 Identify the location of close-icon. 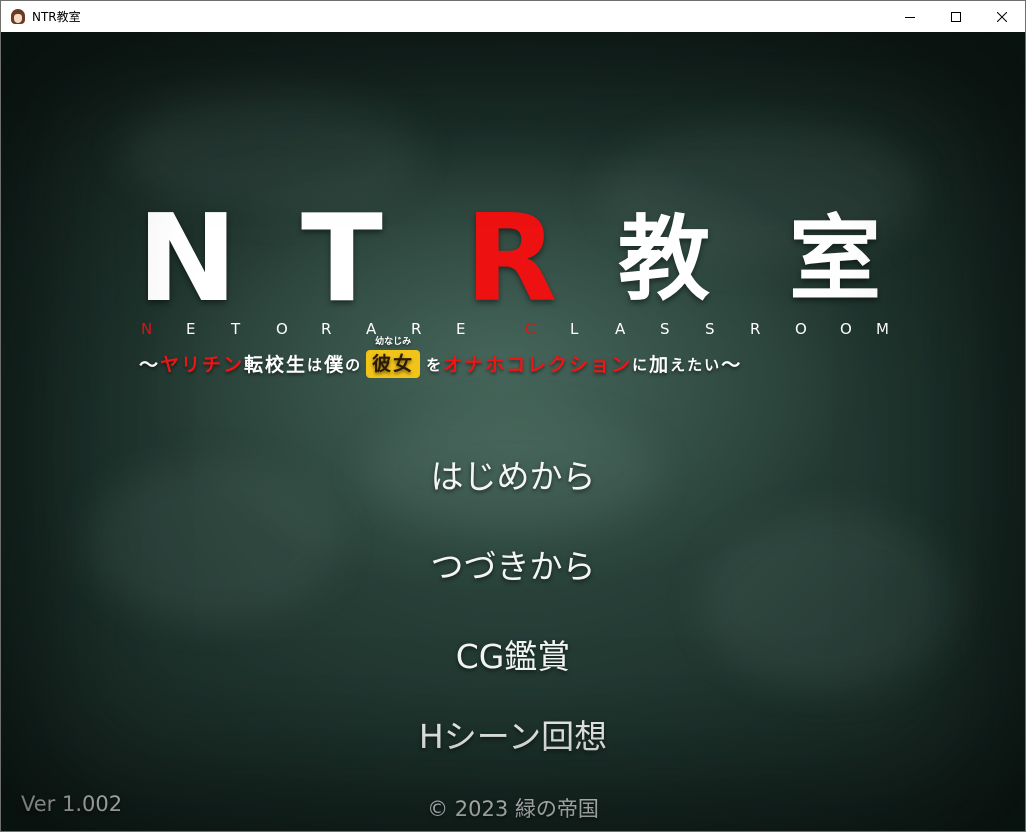
(1002, 16).